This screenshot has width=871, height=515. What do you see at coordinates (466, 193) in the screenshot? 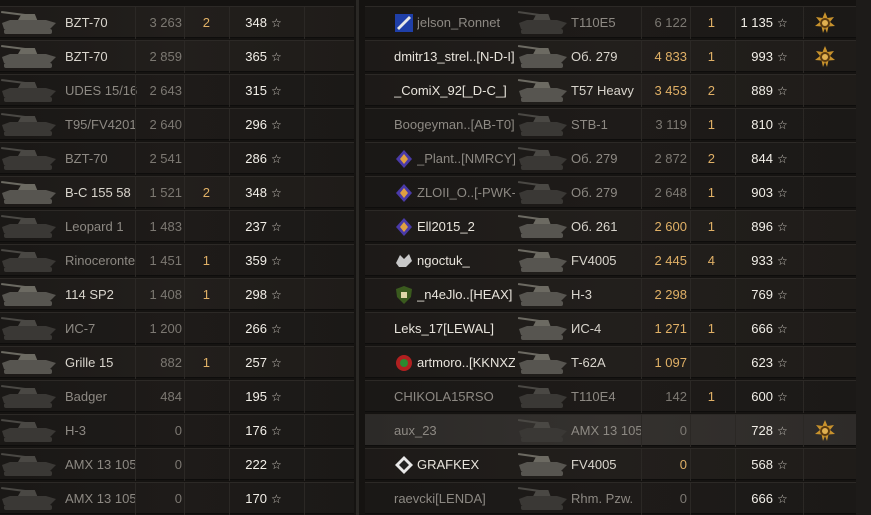
I see `player-name: ZLOII_O..[-PWK-]` at bounding box center [466, 193].